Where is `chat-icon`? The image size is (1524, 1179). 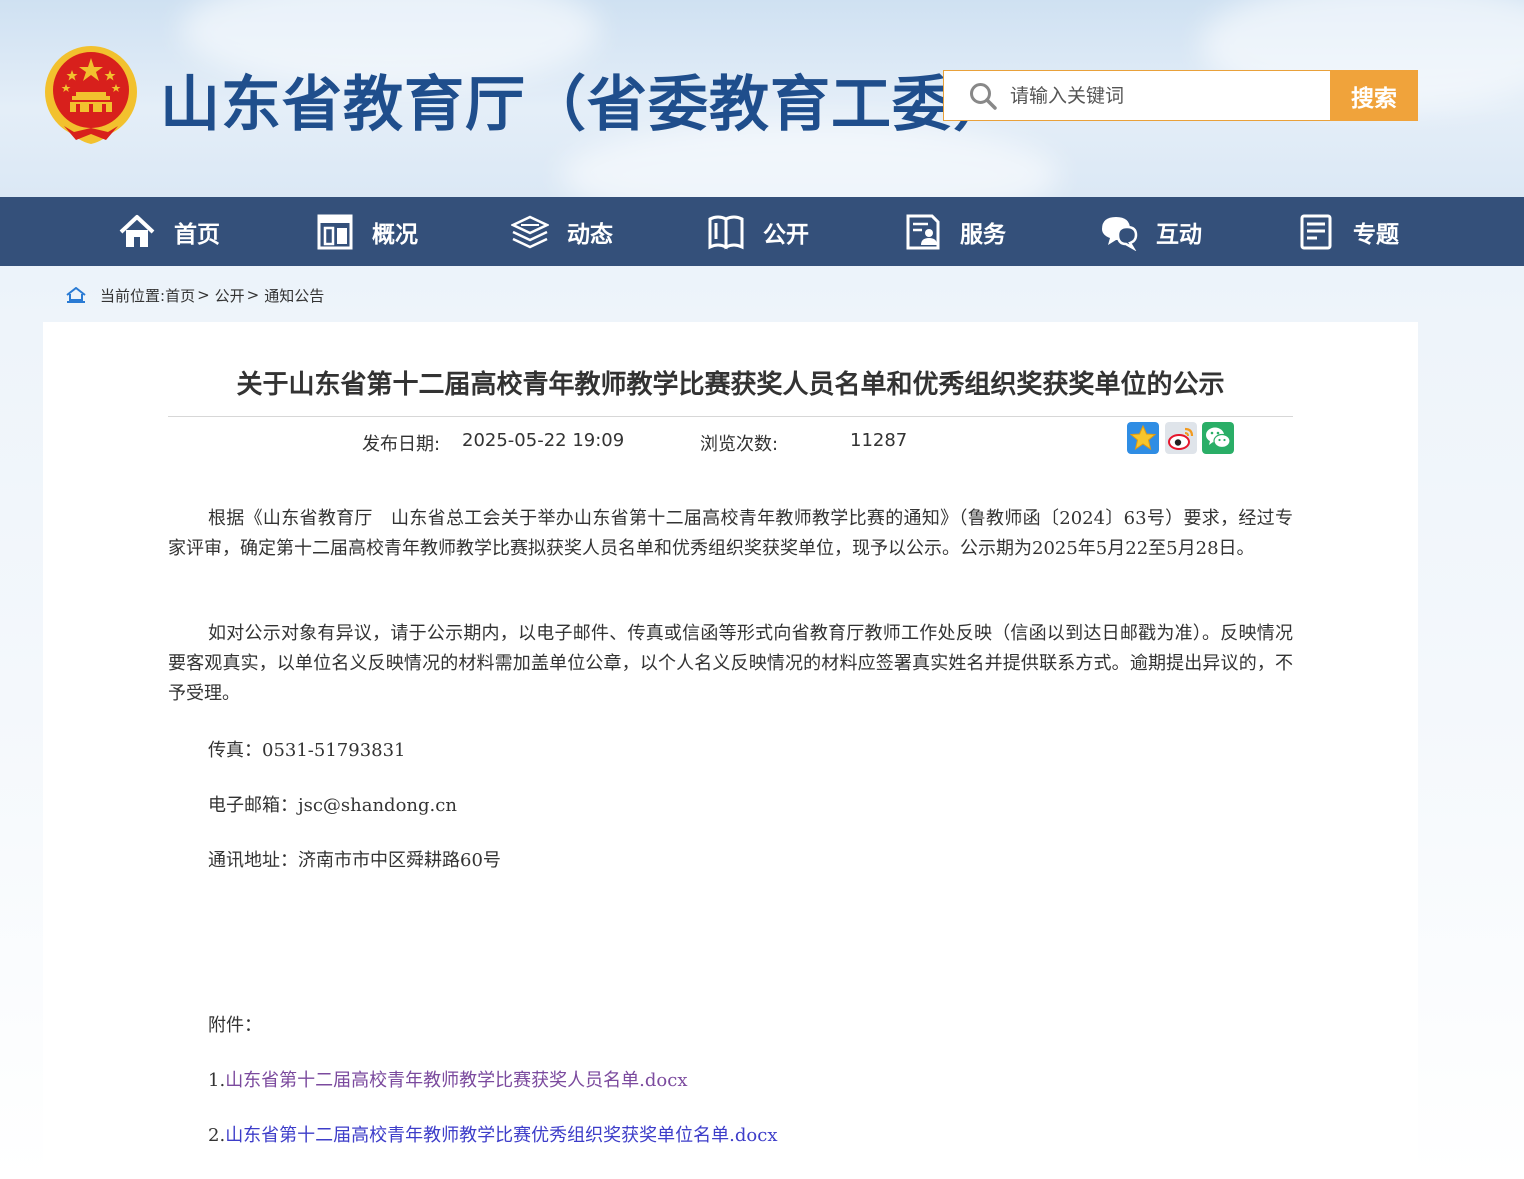 chat-icon is located at coordinates (1120, 233).